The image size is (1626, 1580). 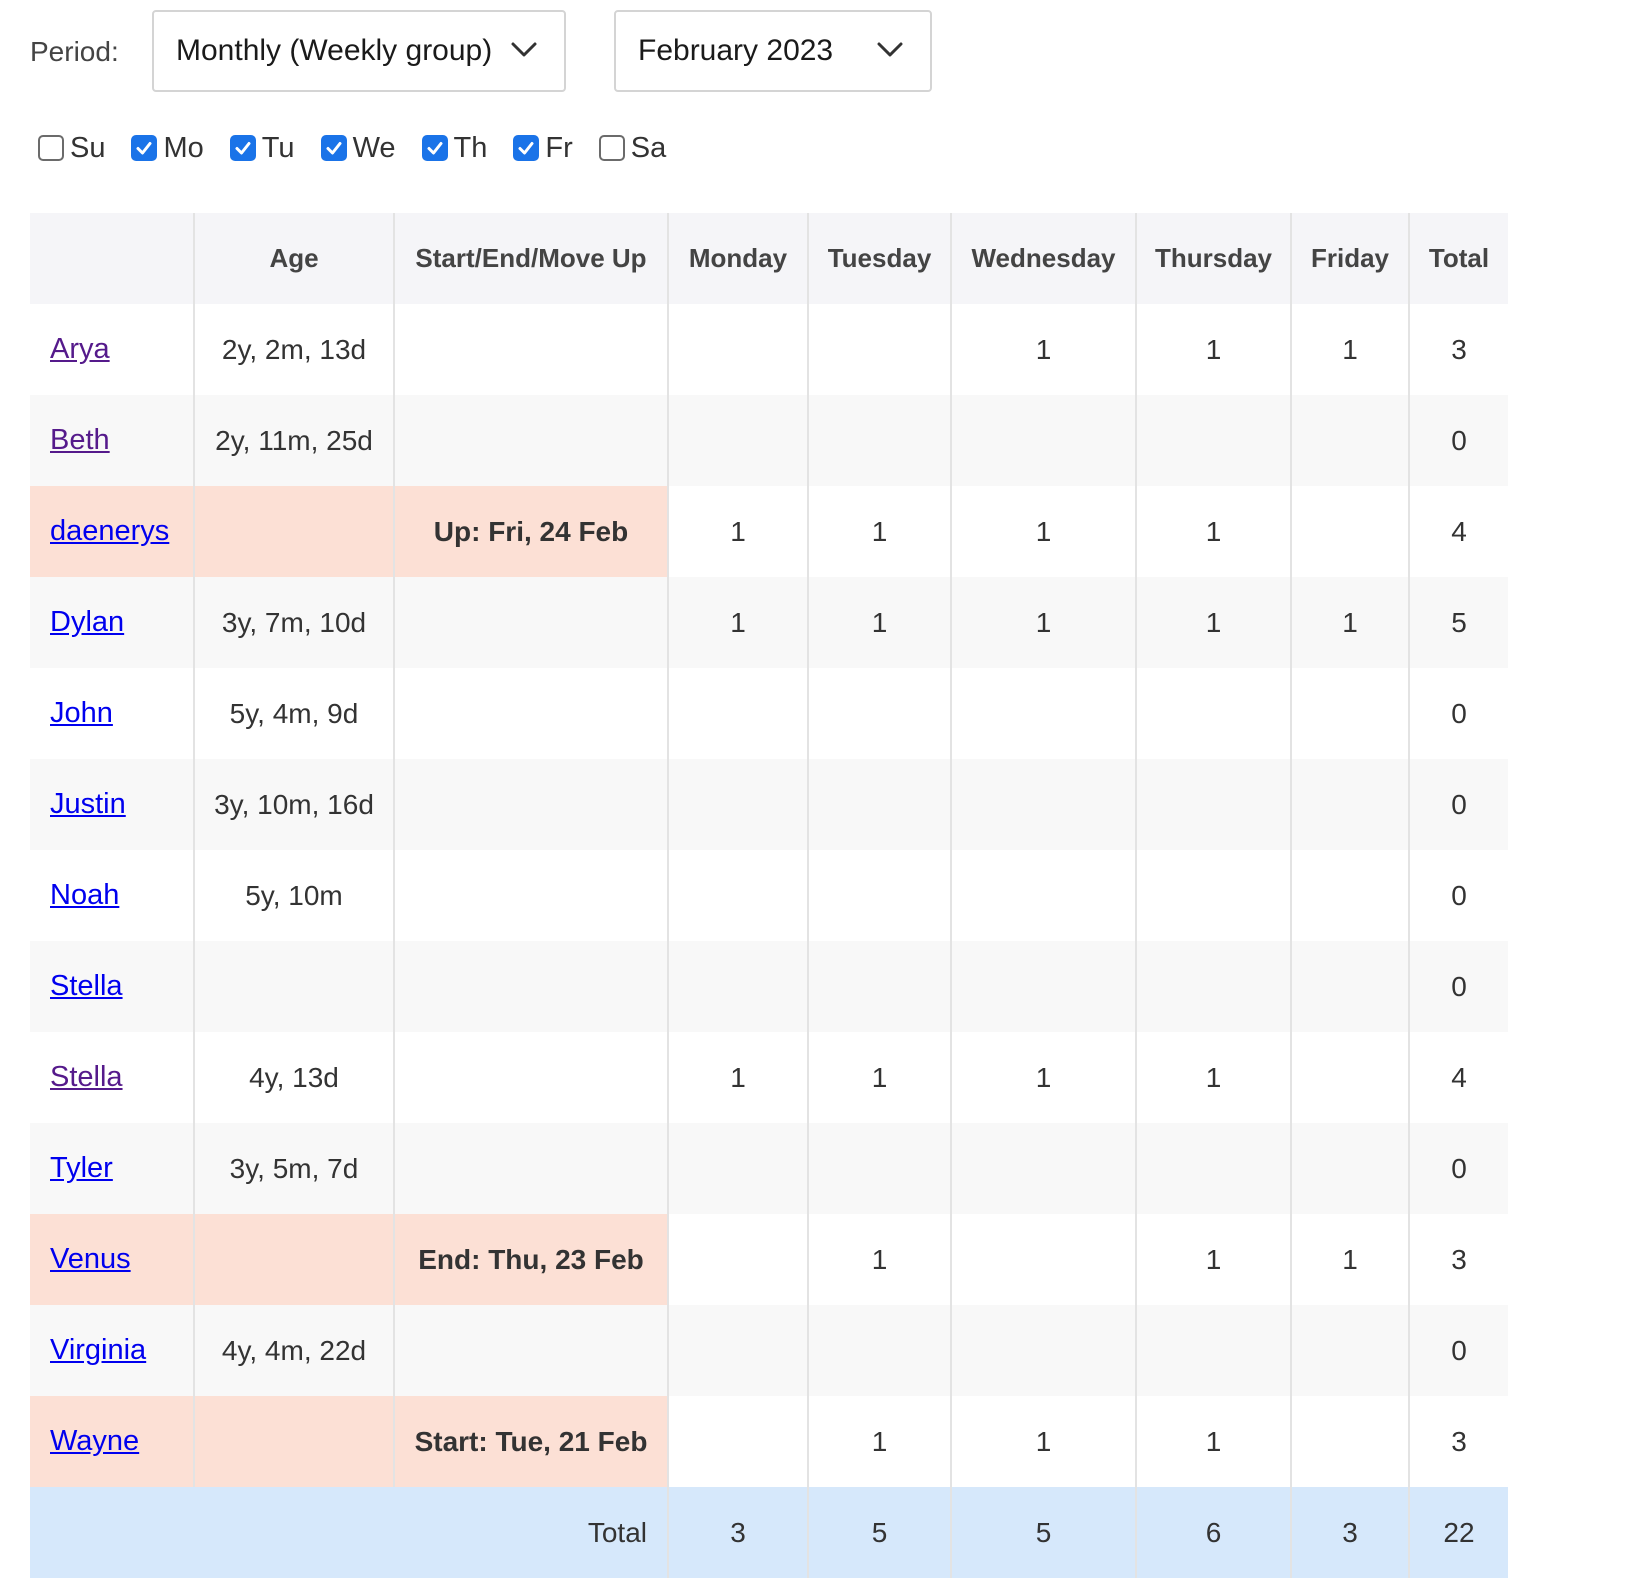 I want to click on table-row: Noah 5y, 10m 0, so click(x=769, y=895).